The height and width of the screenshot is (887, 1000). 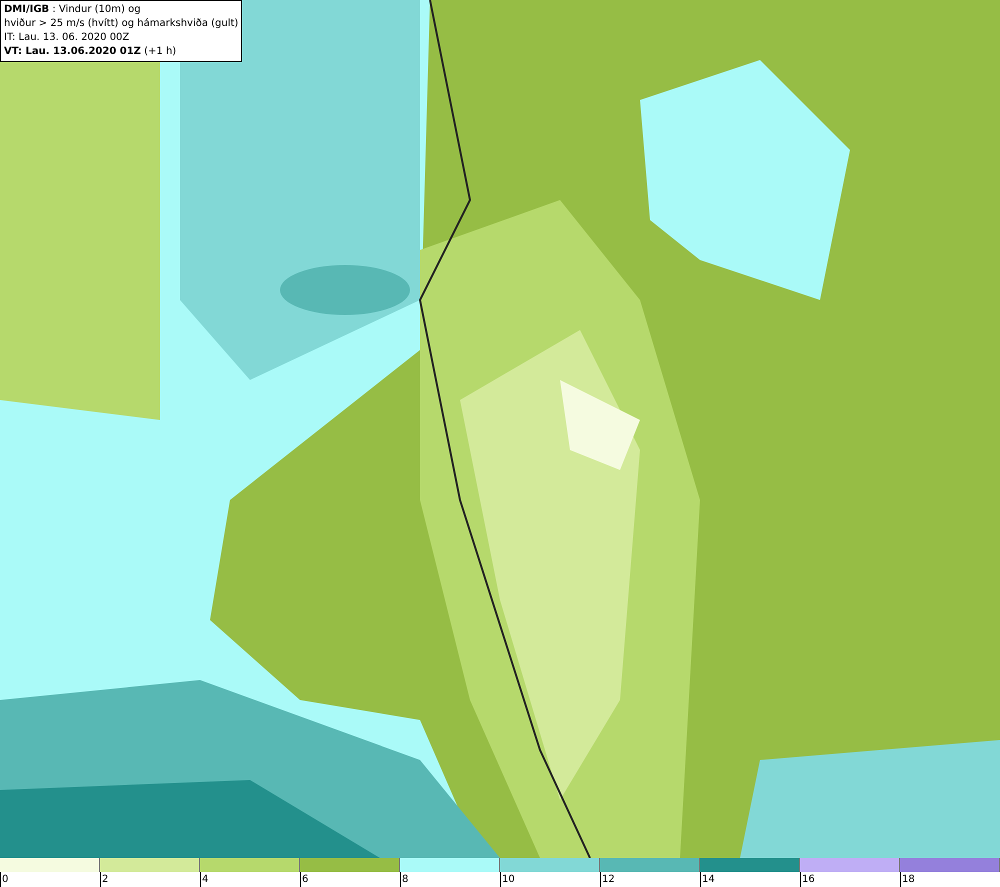 What do you see at coordinates (204, 879) in the screenshot?
I see `legend-label: 4` at bounding box center [204, 879].